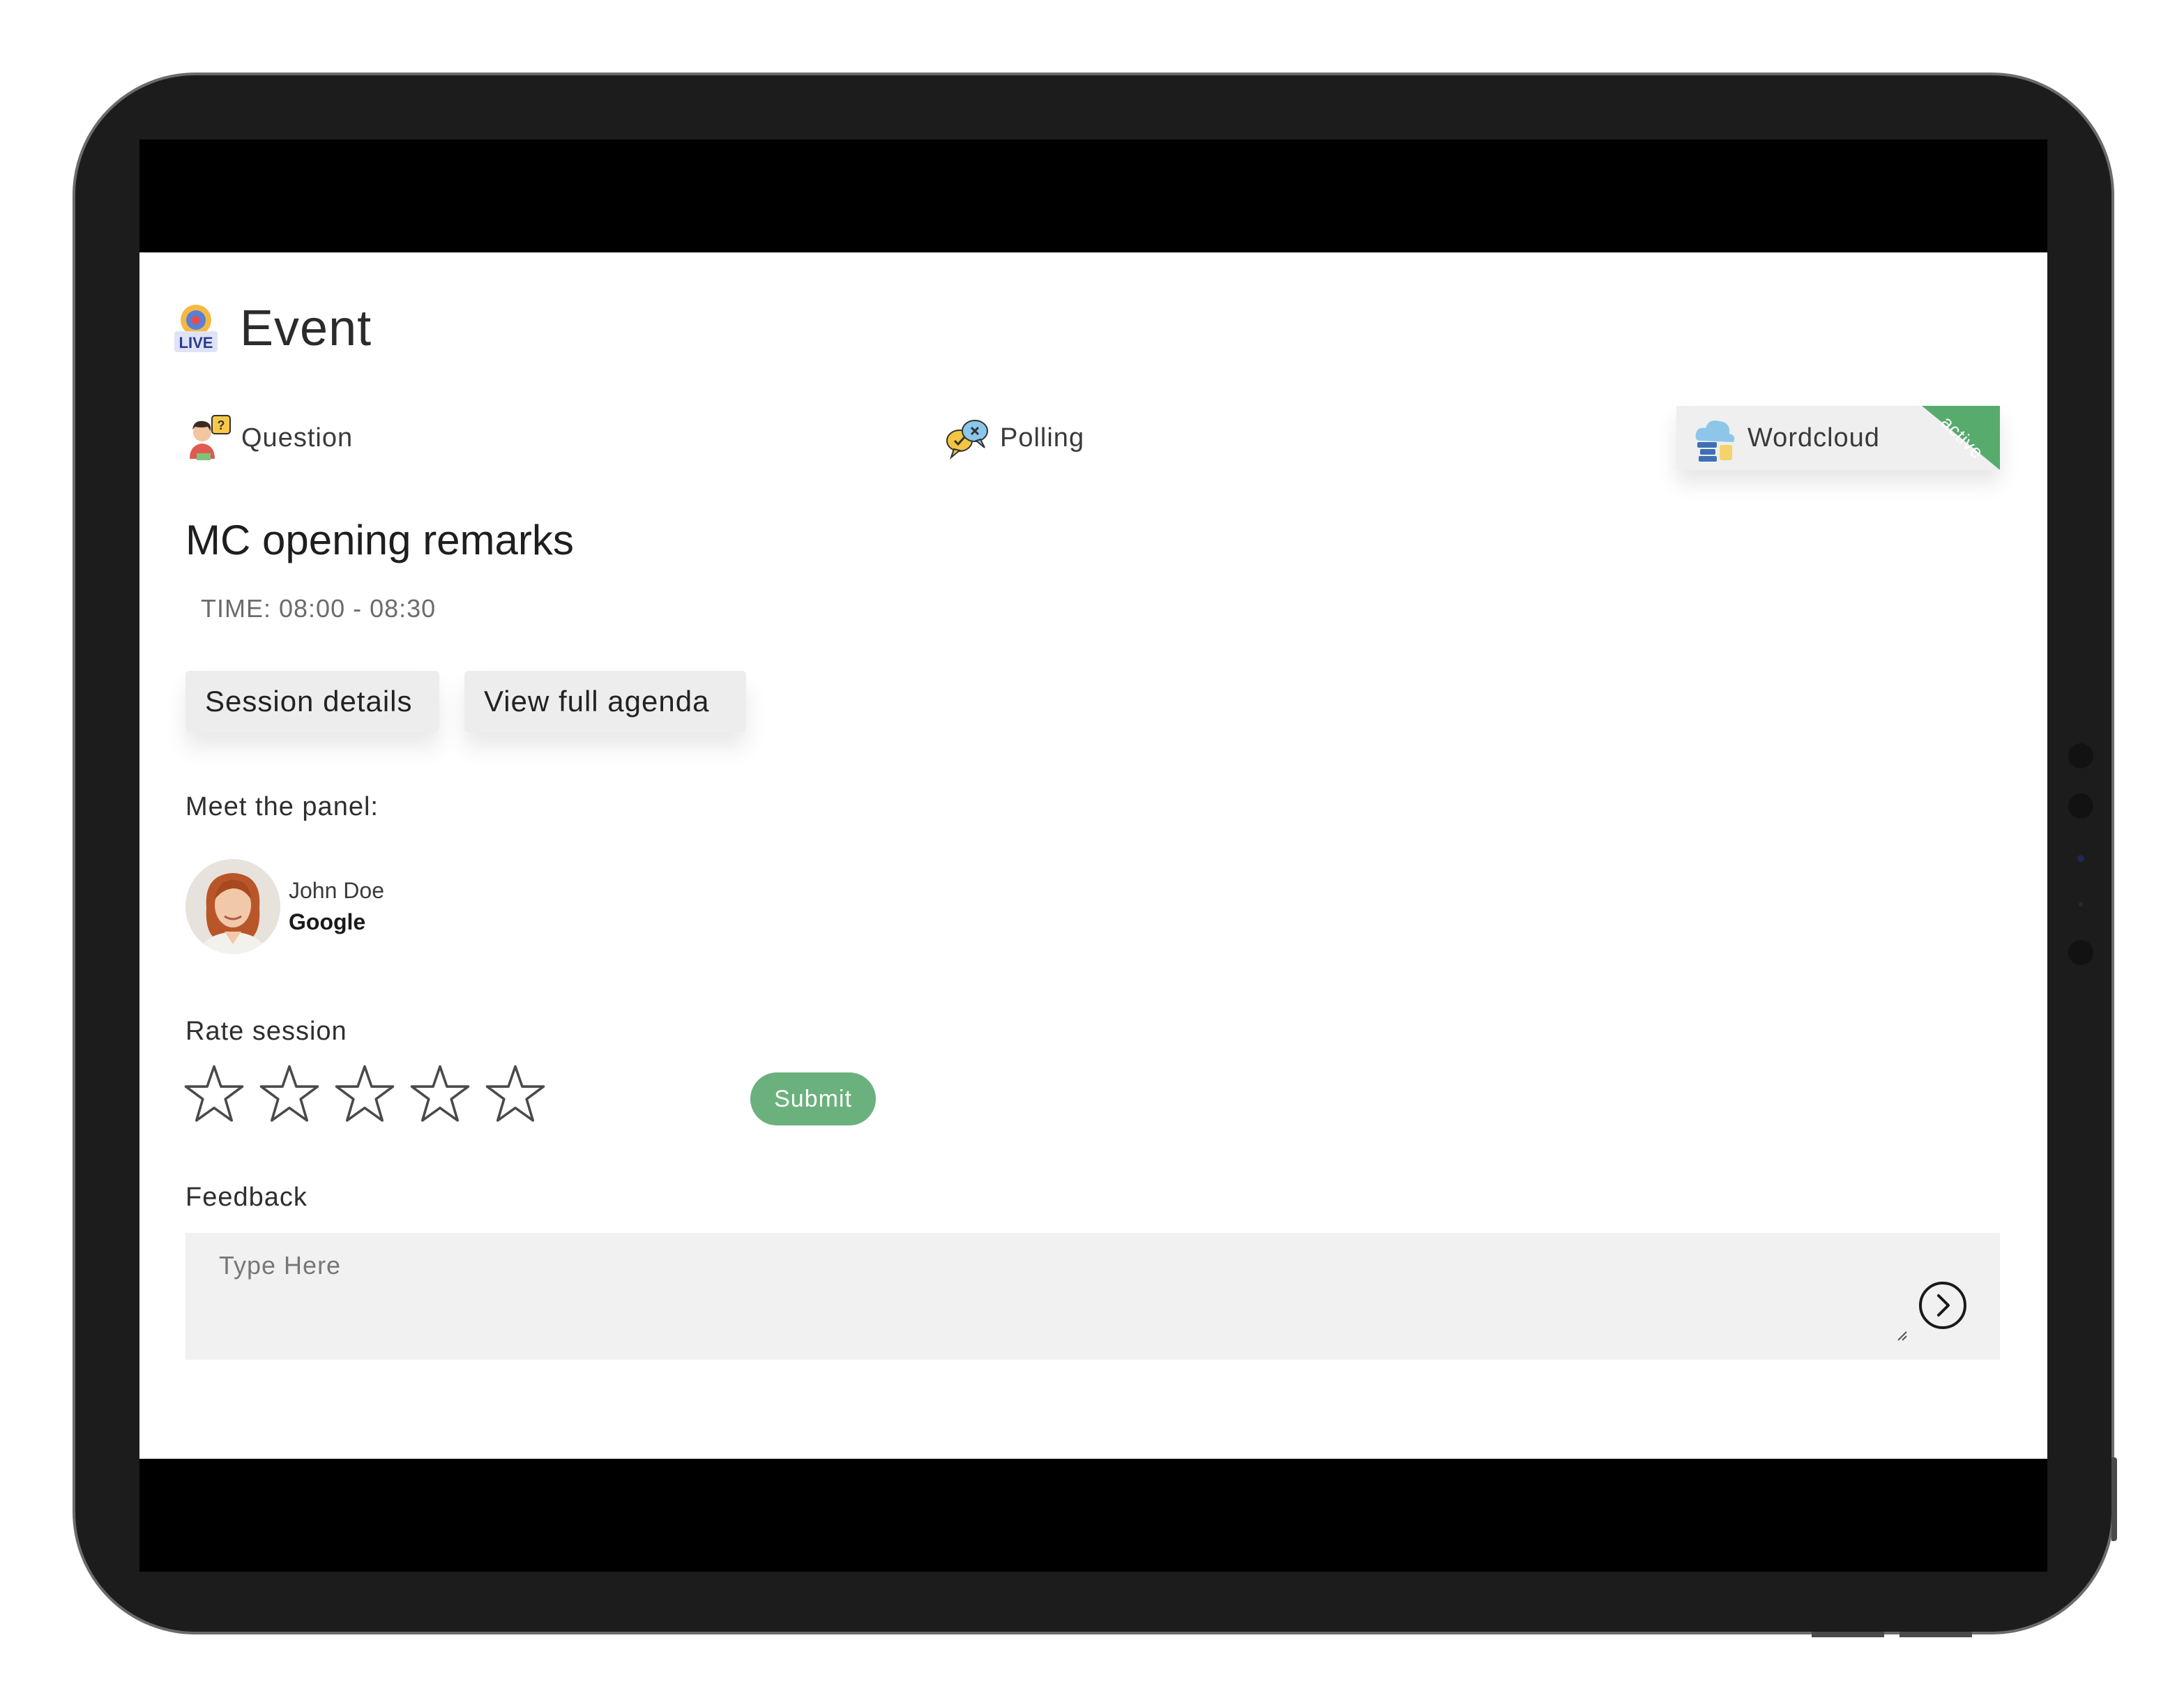 The height and width of the screenshot is (1707, 2184). Describe the element at coordinates (1093, 1515) in the screenshot. I see `bottom-letterbox-bar` at that location.